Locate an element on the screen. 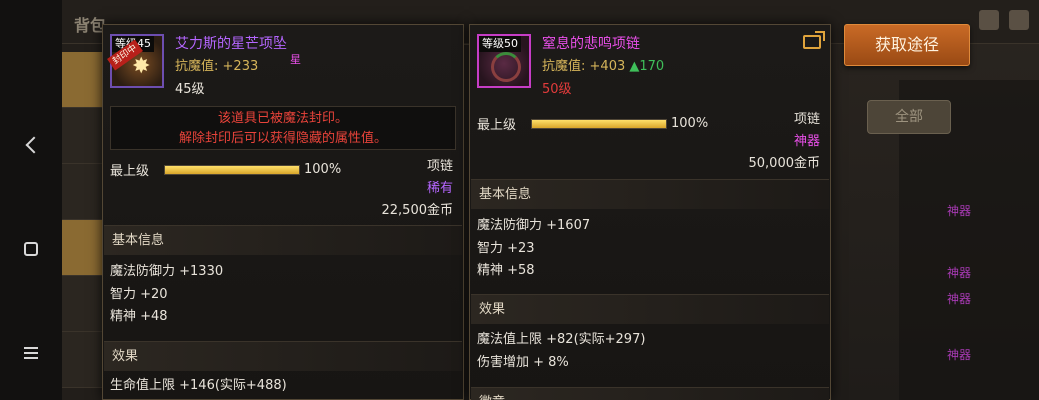 Image resolution: width=1039 pixels, height=400 pixels. item-name: 艾力斯的星芒项坠 is located at coordinates (231, 44).